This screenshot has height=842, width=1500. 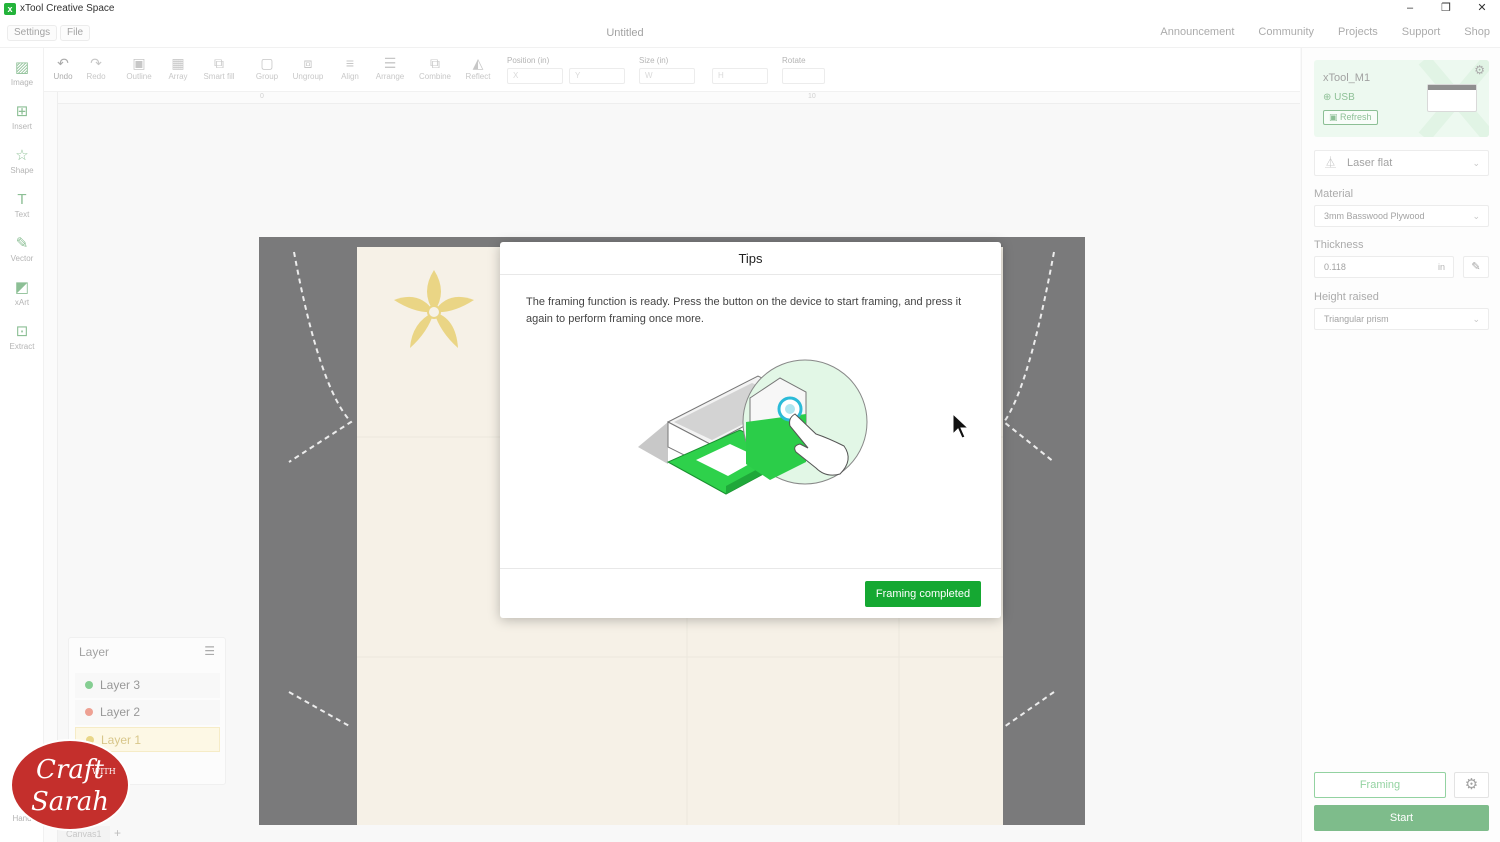 I want to click on minimize-button: –, so click(x=1410, y=8).